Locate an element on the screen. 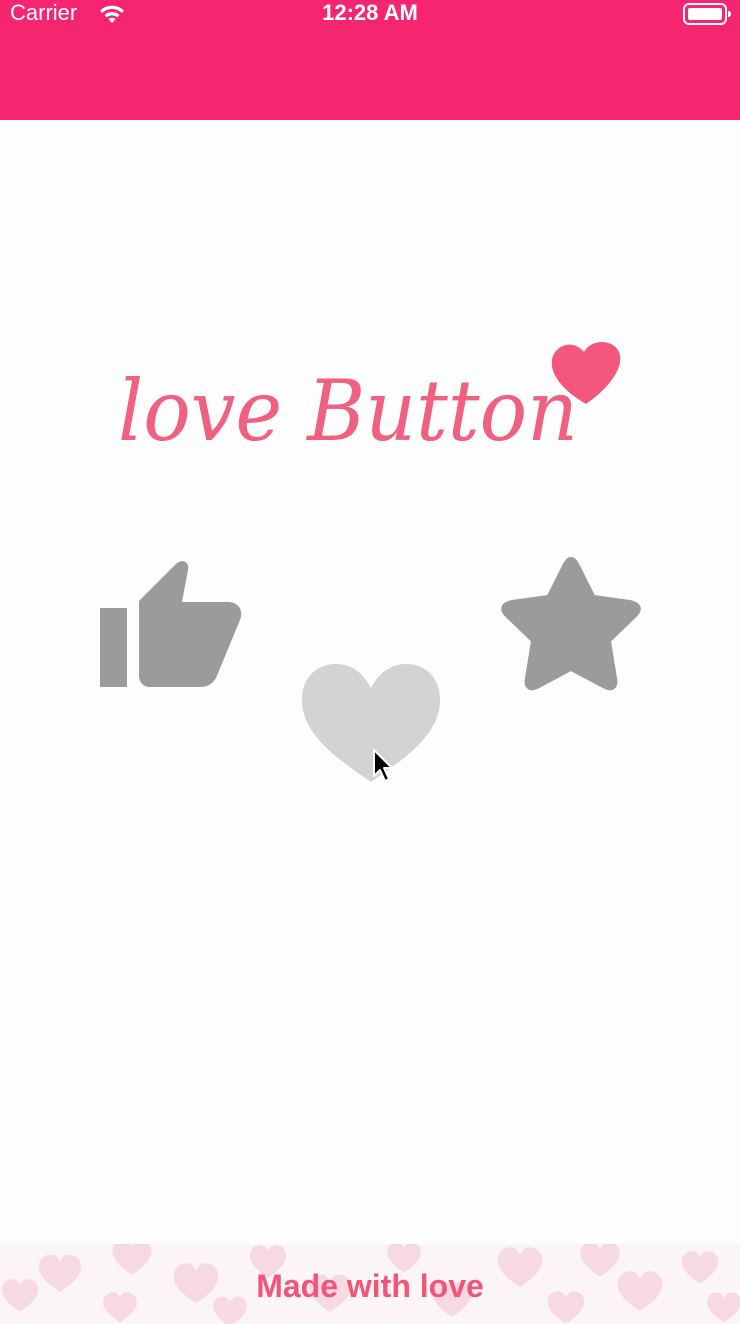  star-icon is located at coordinates (571, 624).